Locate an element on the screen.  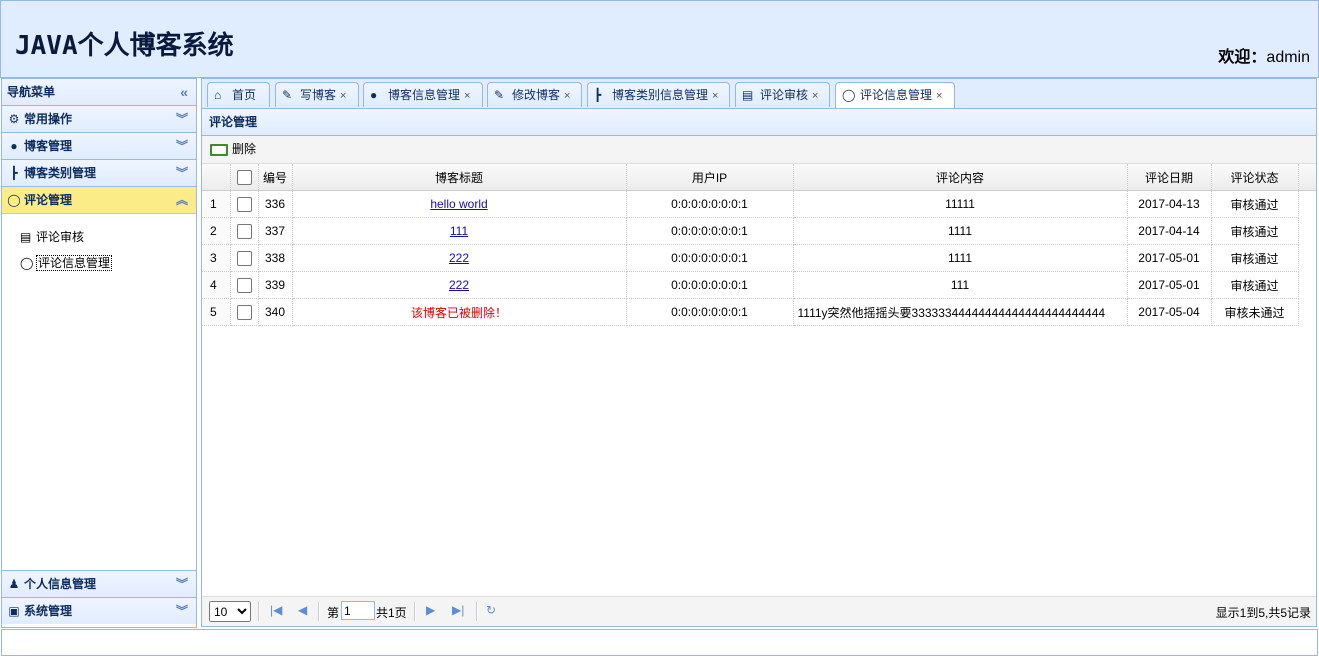
nav-item-label: 评论审核 is located at coordinates (60, 237).